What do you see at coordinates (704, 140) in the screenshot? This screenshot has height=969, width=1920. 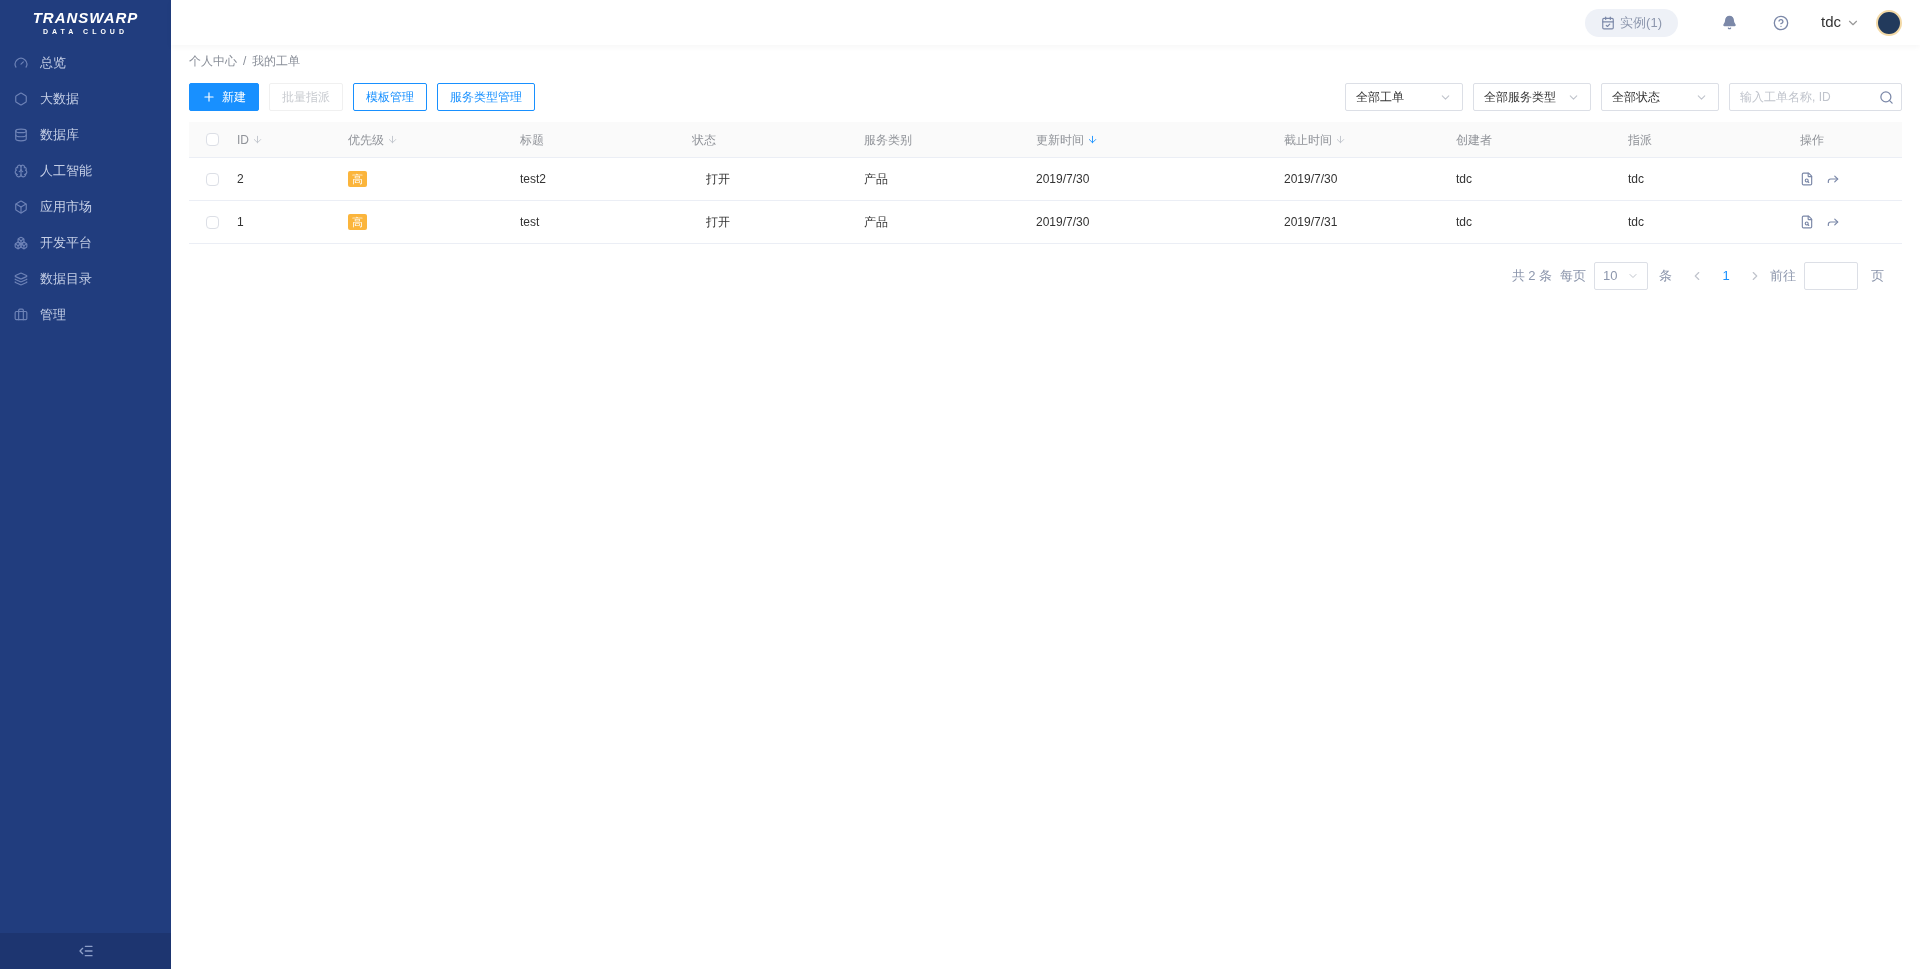 I see `column-header: 状态` at bounding box center [704, 140].